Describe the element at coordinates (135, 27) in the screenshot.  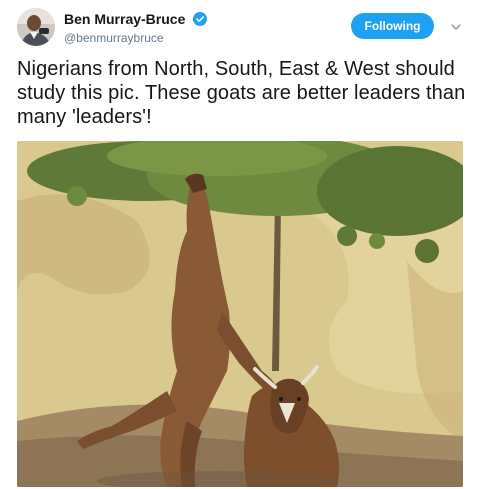
I see `author-names: Ben Murray-Bruce @benmurraybruce` at that location.